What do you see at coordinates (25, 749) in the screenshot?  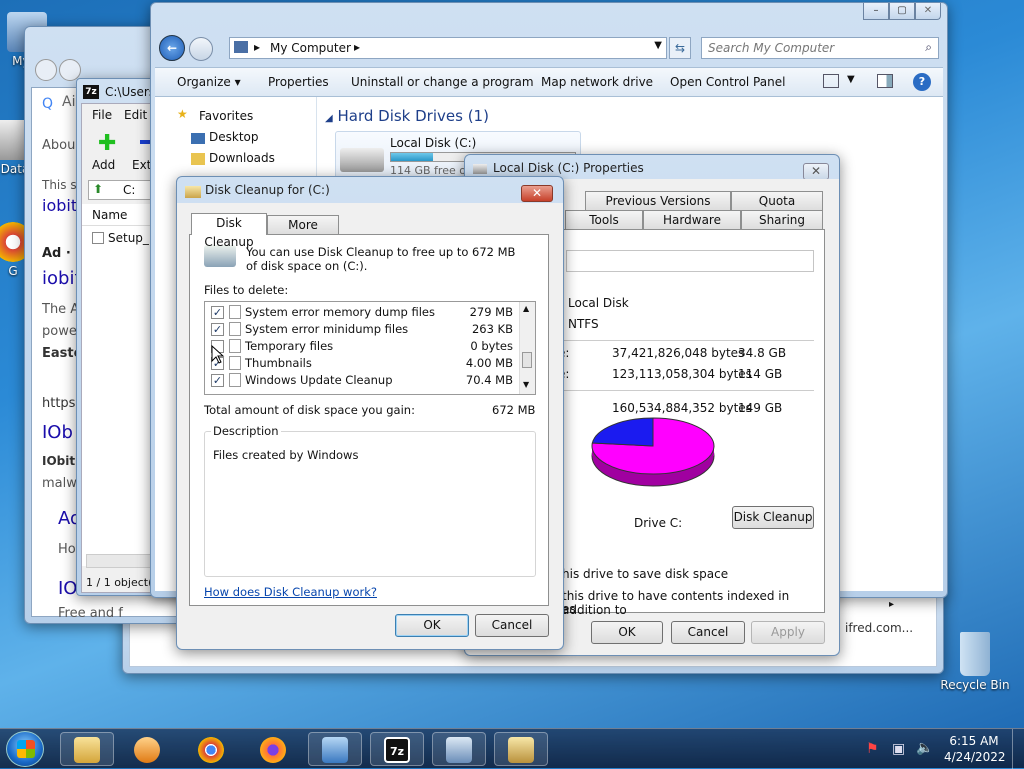 I see `start-button` at bounding box center [25, 749].